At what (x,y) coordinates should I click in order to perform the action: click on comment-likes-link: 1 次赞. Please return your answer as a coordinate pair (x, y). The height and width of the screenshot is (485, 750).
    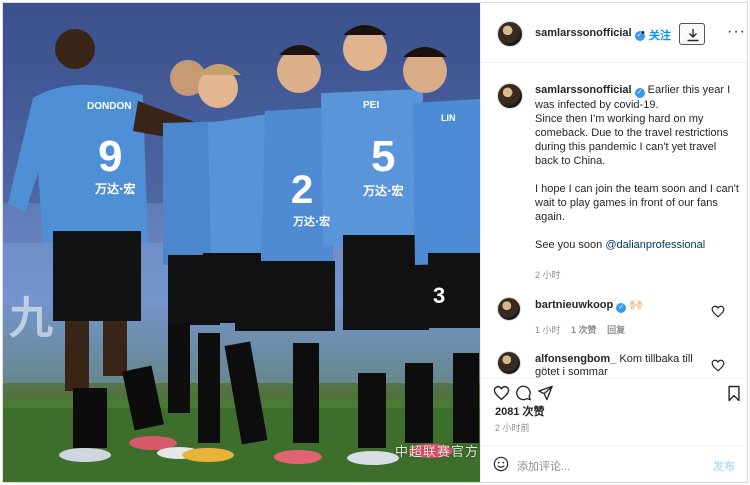
    Looking at the image, I should click on (584, 330).